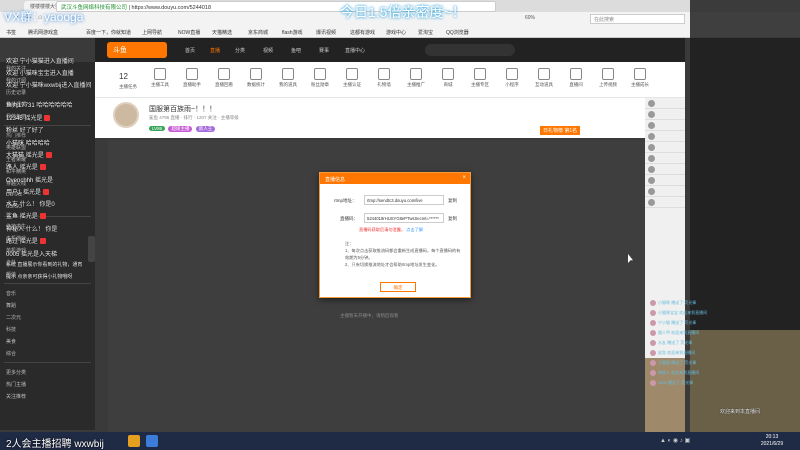  Describe the element at coordinates (134, 441) in the screenshot. I see `app-icon` at that location.